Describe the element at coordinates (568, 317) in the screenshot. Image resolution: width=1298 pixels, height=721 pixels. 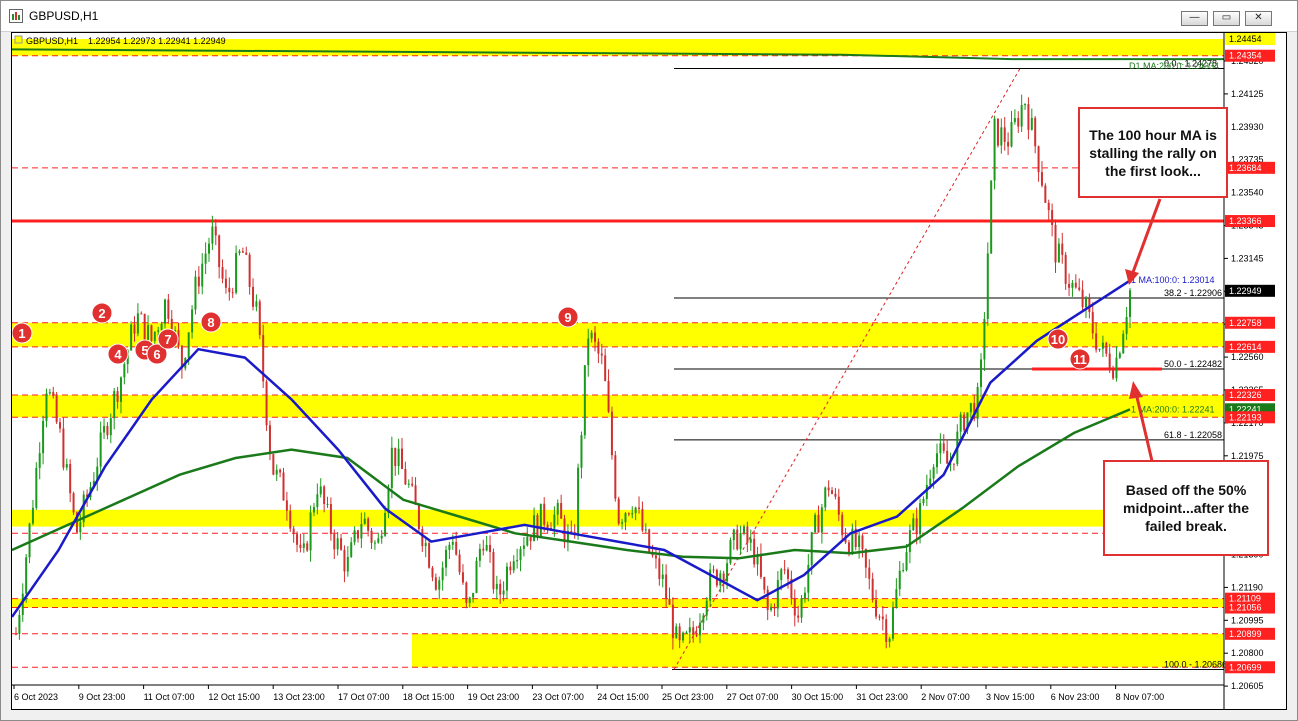
I see `marker-9: 9` at that location.